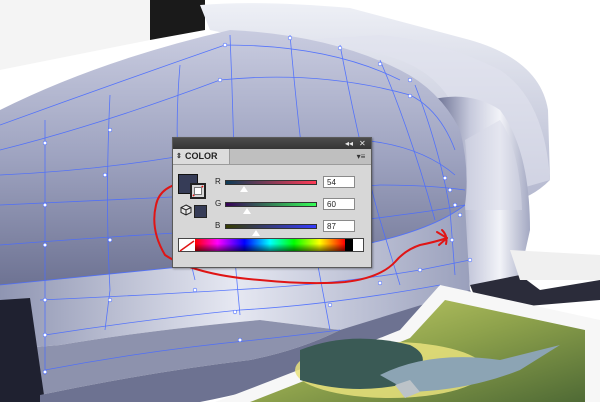  What do you see at coordinates (200, 211) in the screenshot?
I see `web-safe-color-swatch` at bounding box center [200, 211].